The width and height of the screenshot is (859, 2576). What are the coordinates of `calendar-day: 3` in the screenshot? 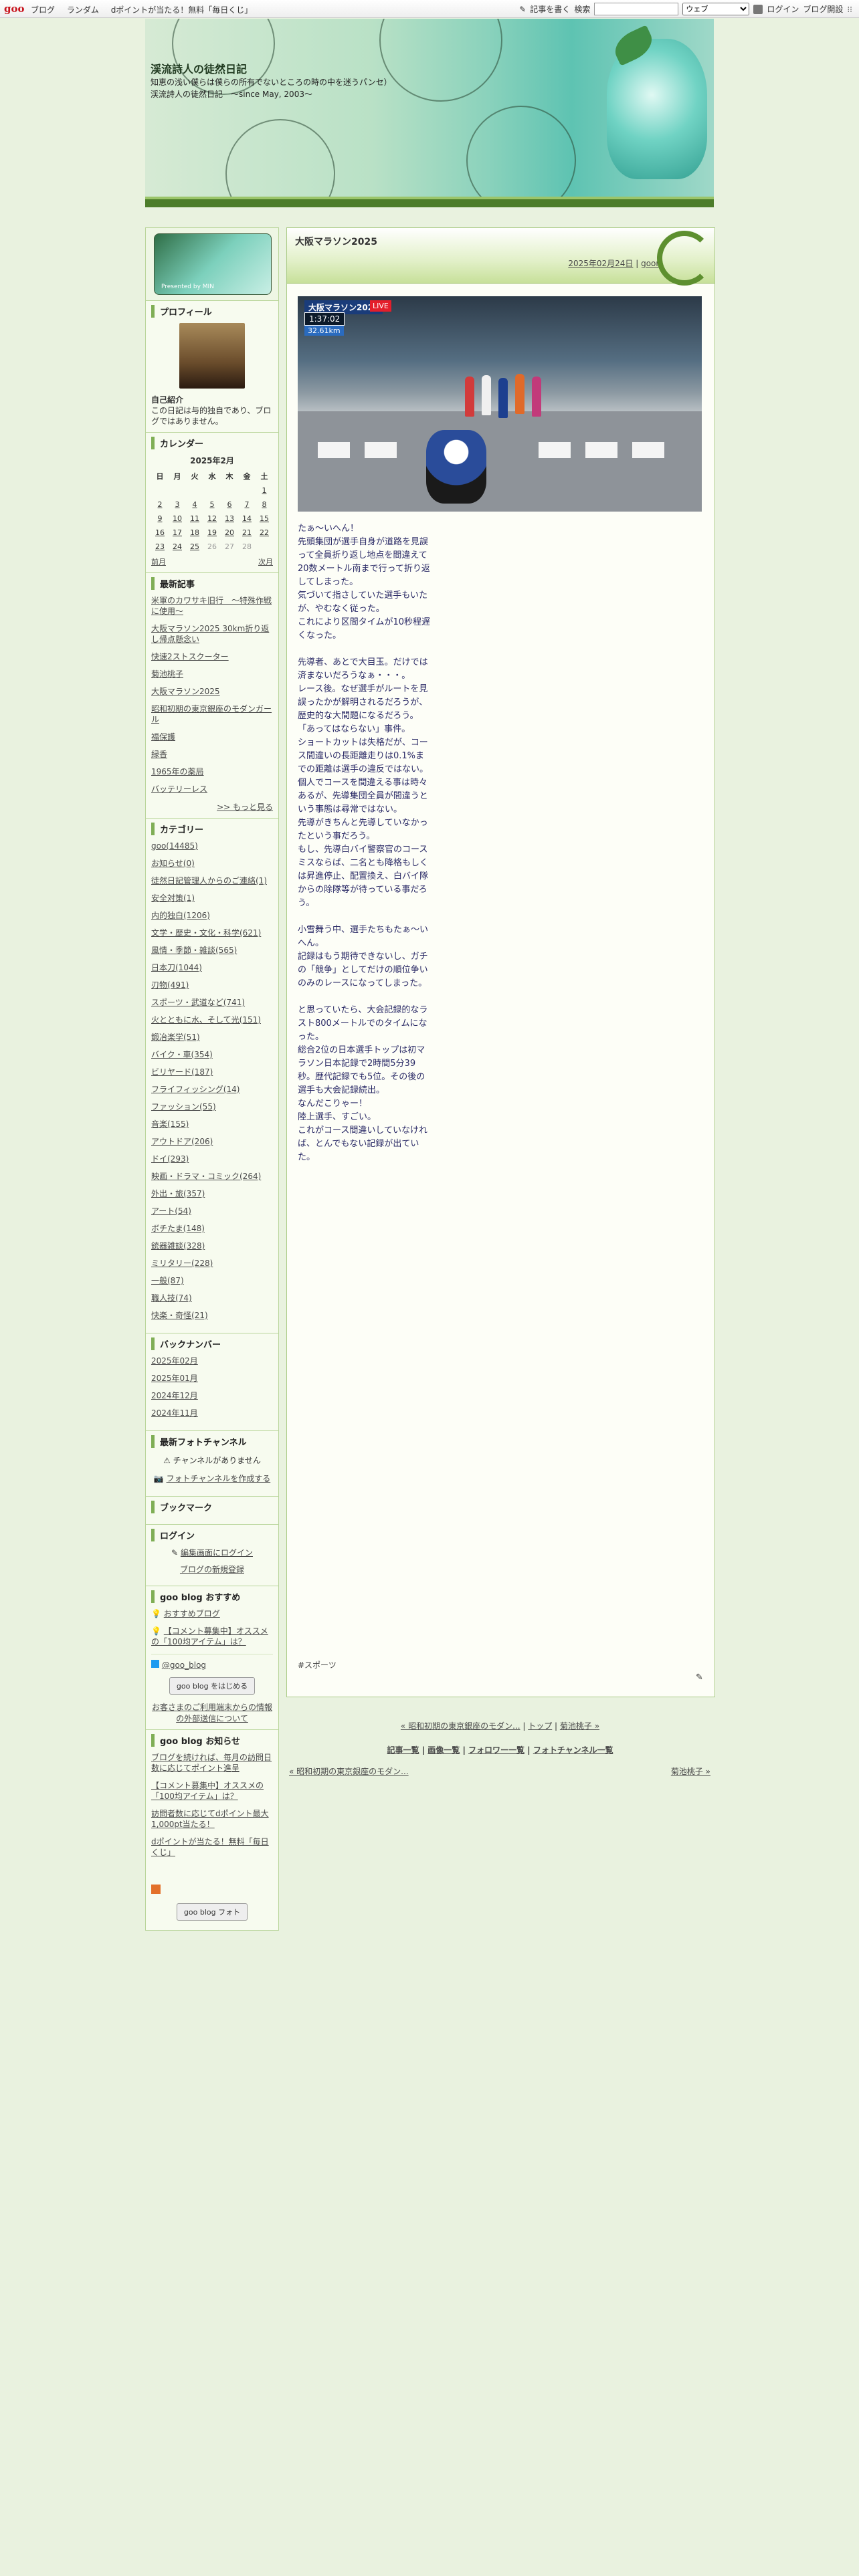 It's located at (177, 505).